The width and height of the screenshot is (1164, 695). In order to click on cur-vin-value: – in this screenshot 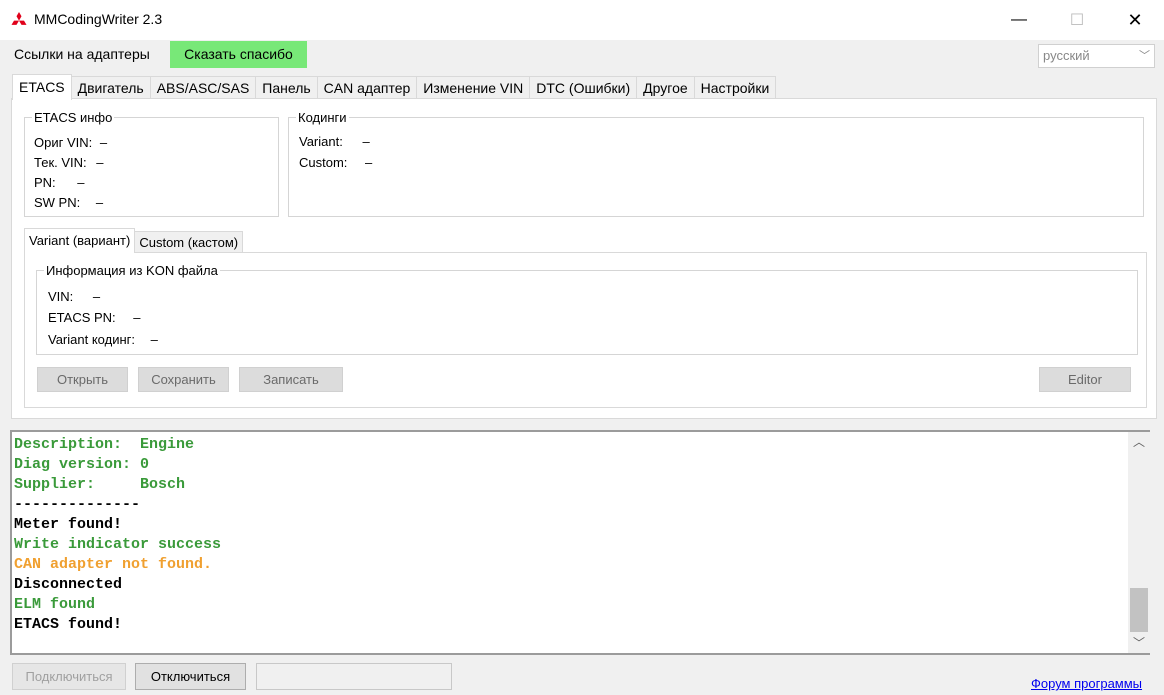, I will do `click(100, 162)`.